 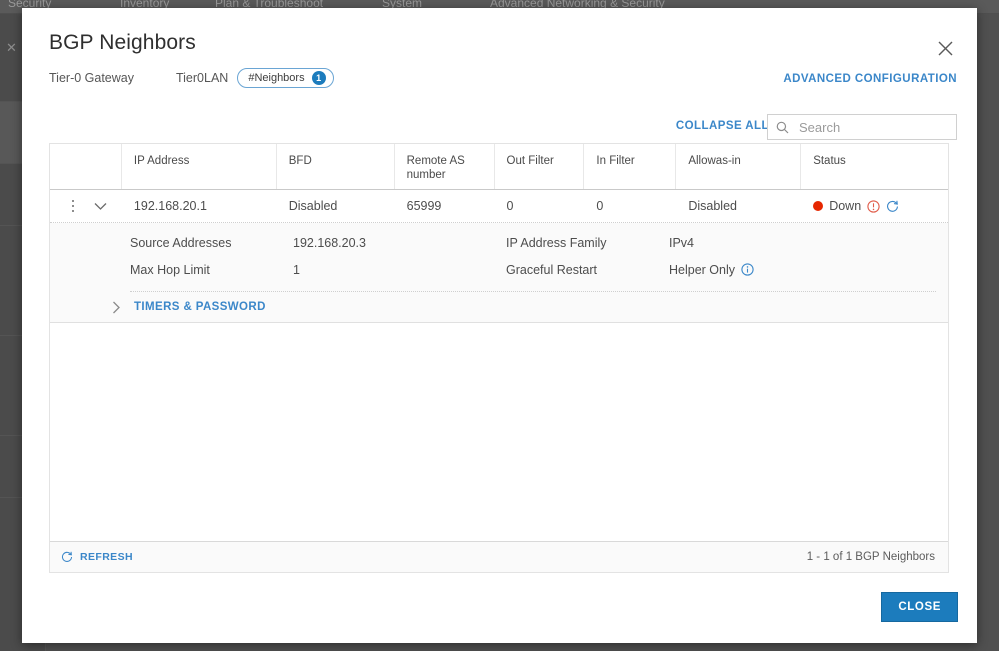 I want to click on pagination-text: 1 - 1 of 1 BGP Neighbors, so click(x=870, y=557).